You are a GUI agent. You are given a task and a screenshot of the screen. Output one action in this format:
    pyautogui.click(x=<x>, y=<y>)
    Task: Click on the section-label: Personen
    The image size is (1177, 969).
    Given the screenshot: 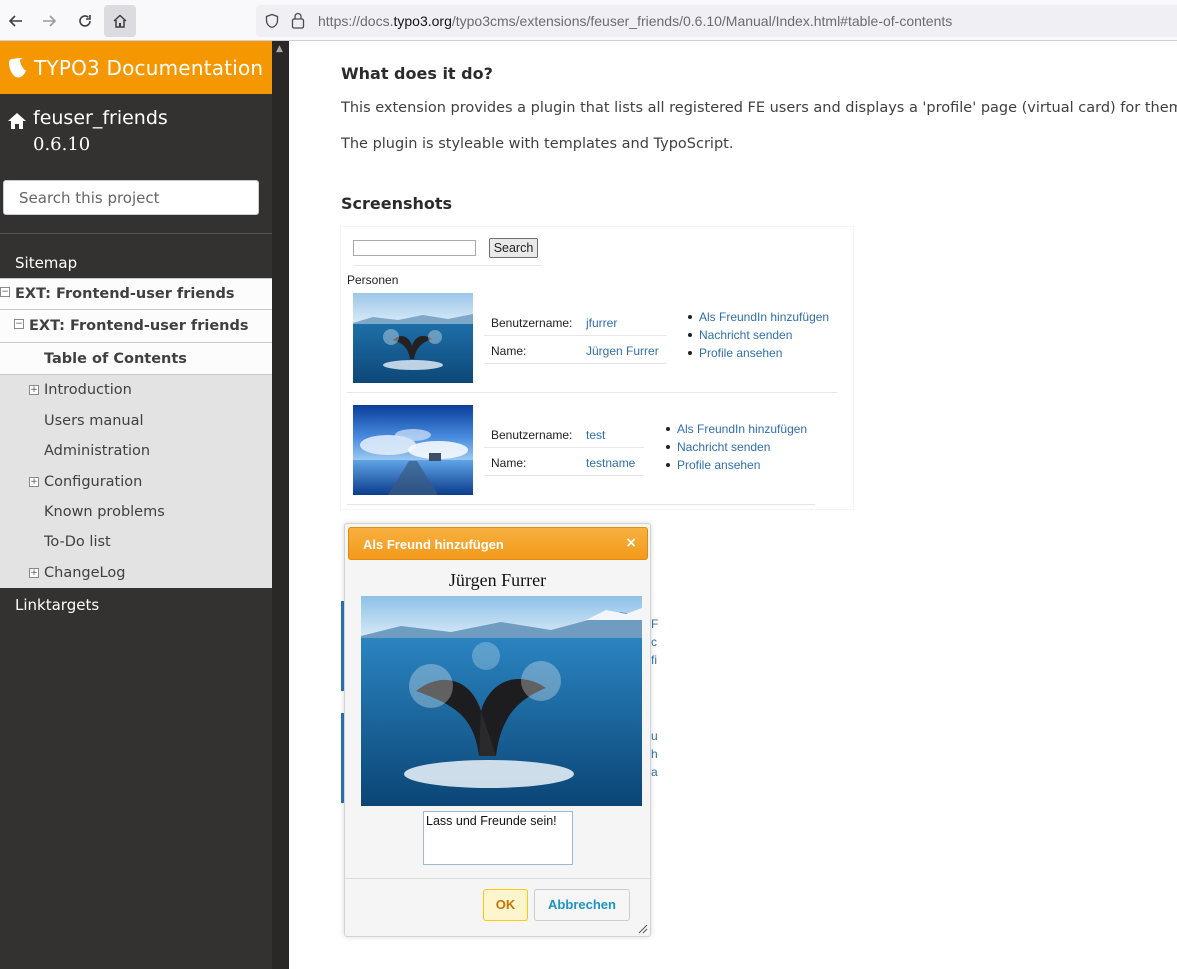 What is the action you would take?
    pyautogui.click(x=373, y=280)
    